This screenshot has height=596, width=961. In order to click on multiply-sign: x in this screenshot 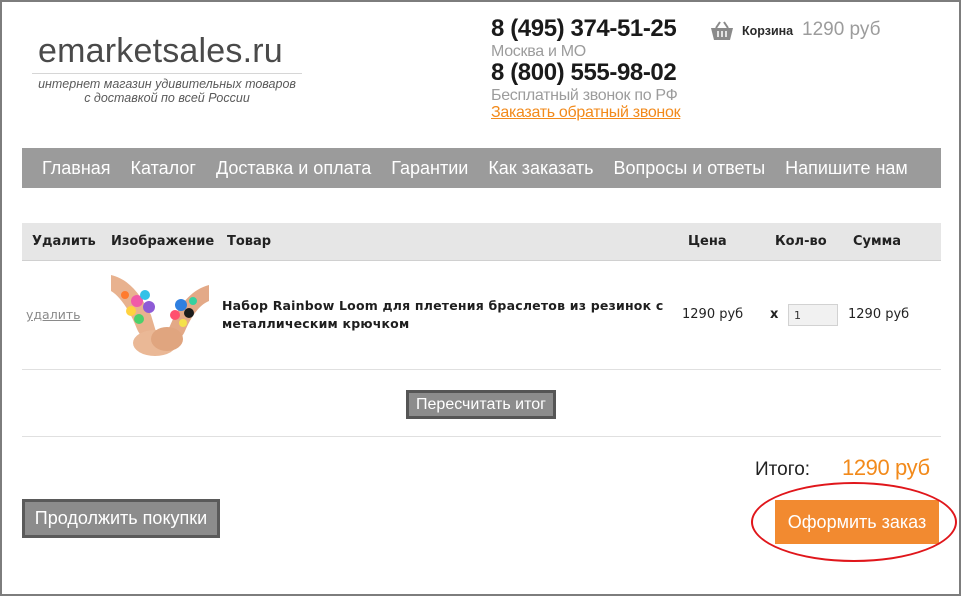, I will do `click(774, 314)`.